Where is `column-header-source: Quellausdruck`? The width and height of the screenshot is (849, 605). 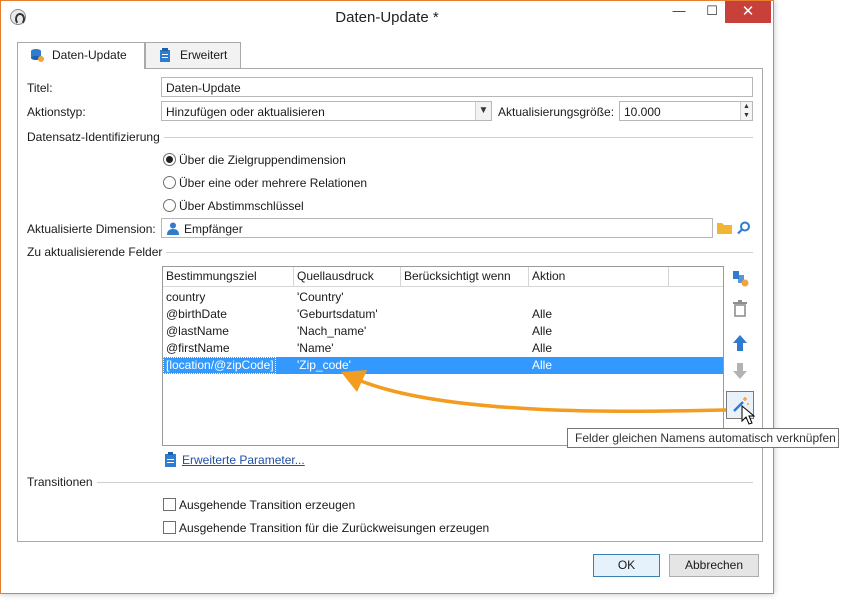
column-header-source: Quellausdruck is located at coordinates (347, 277).